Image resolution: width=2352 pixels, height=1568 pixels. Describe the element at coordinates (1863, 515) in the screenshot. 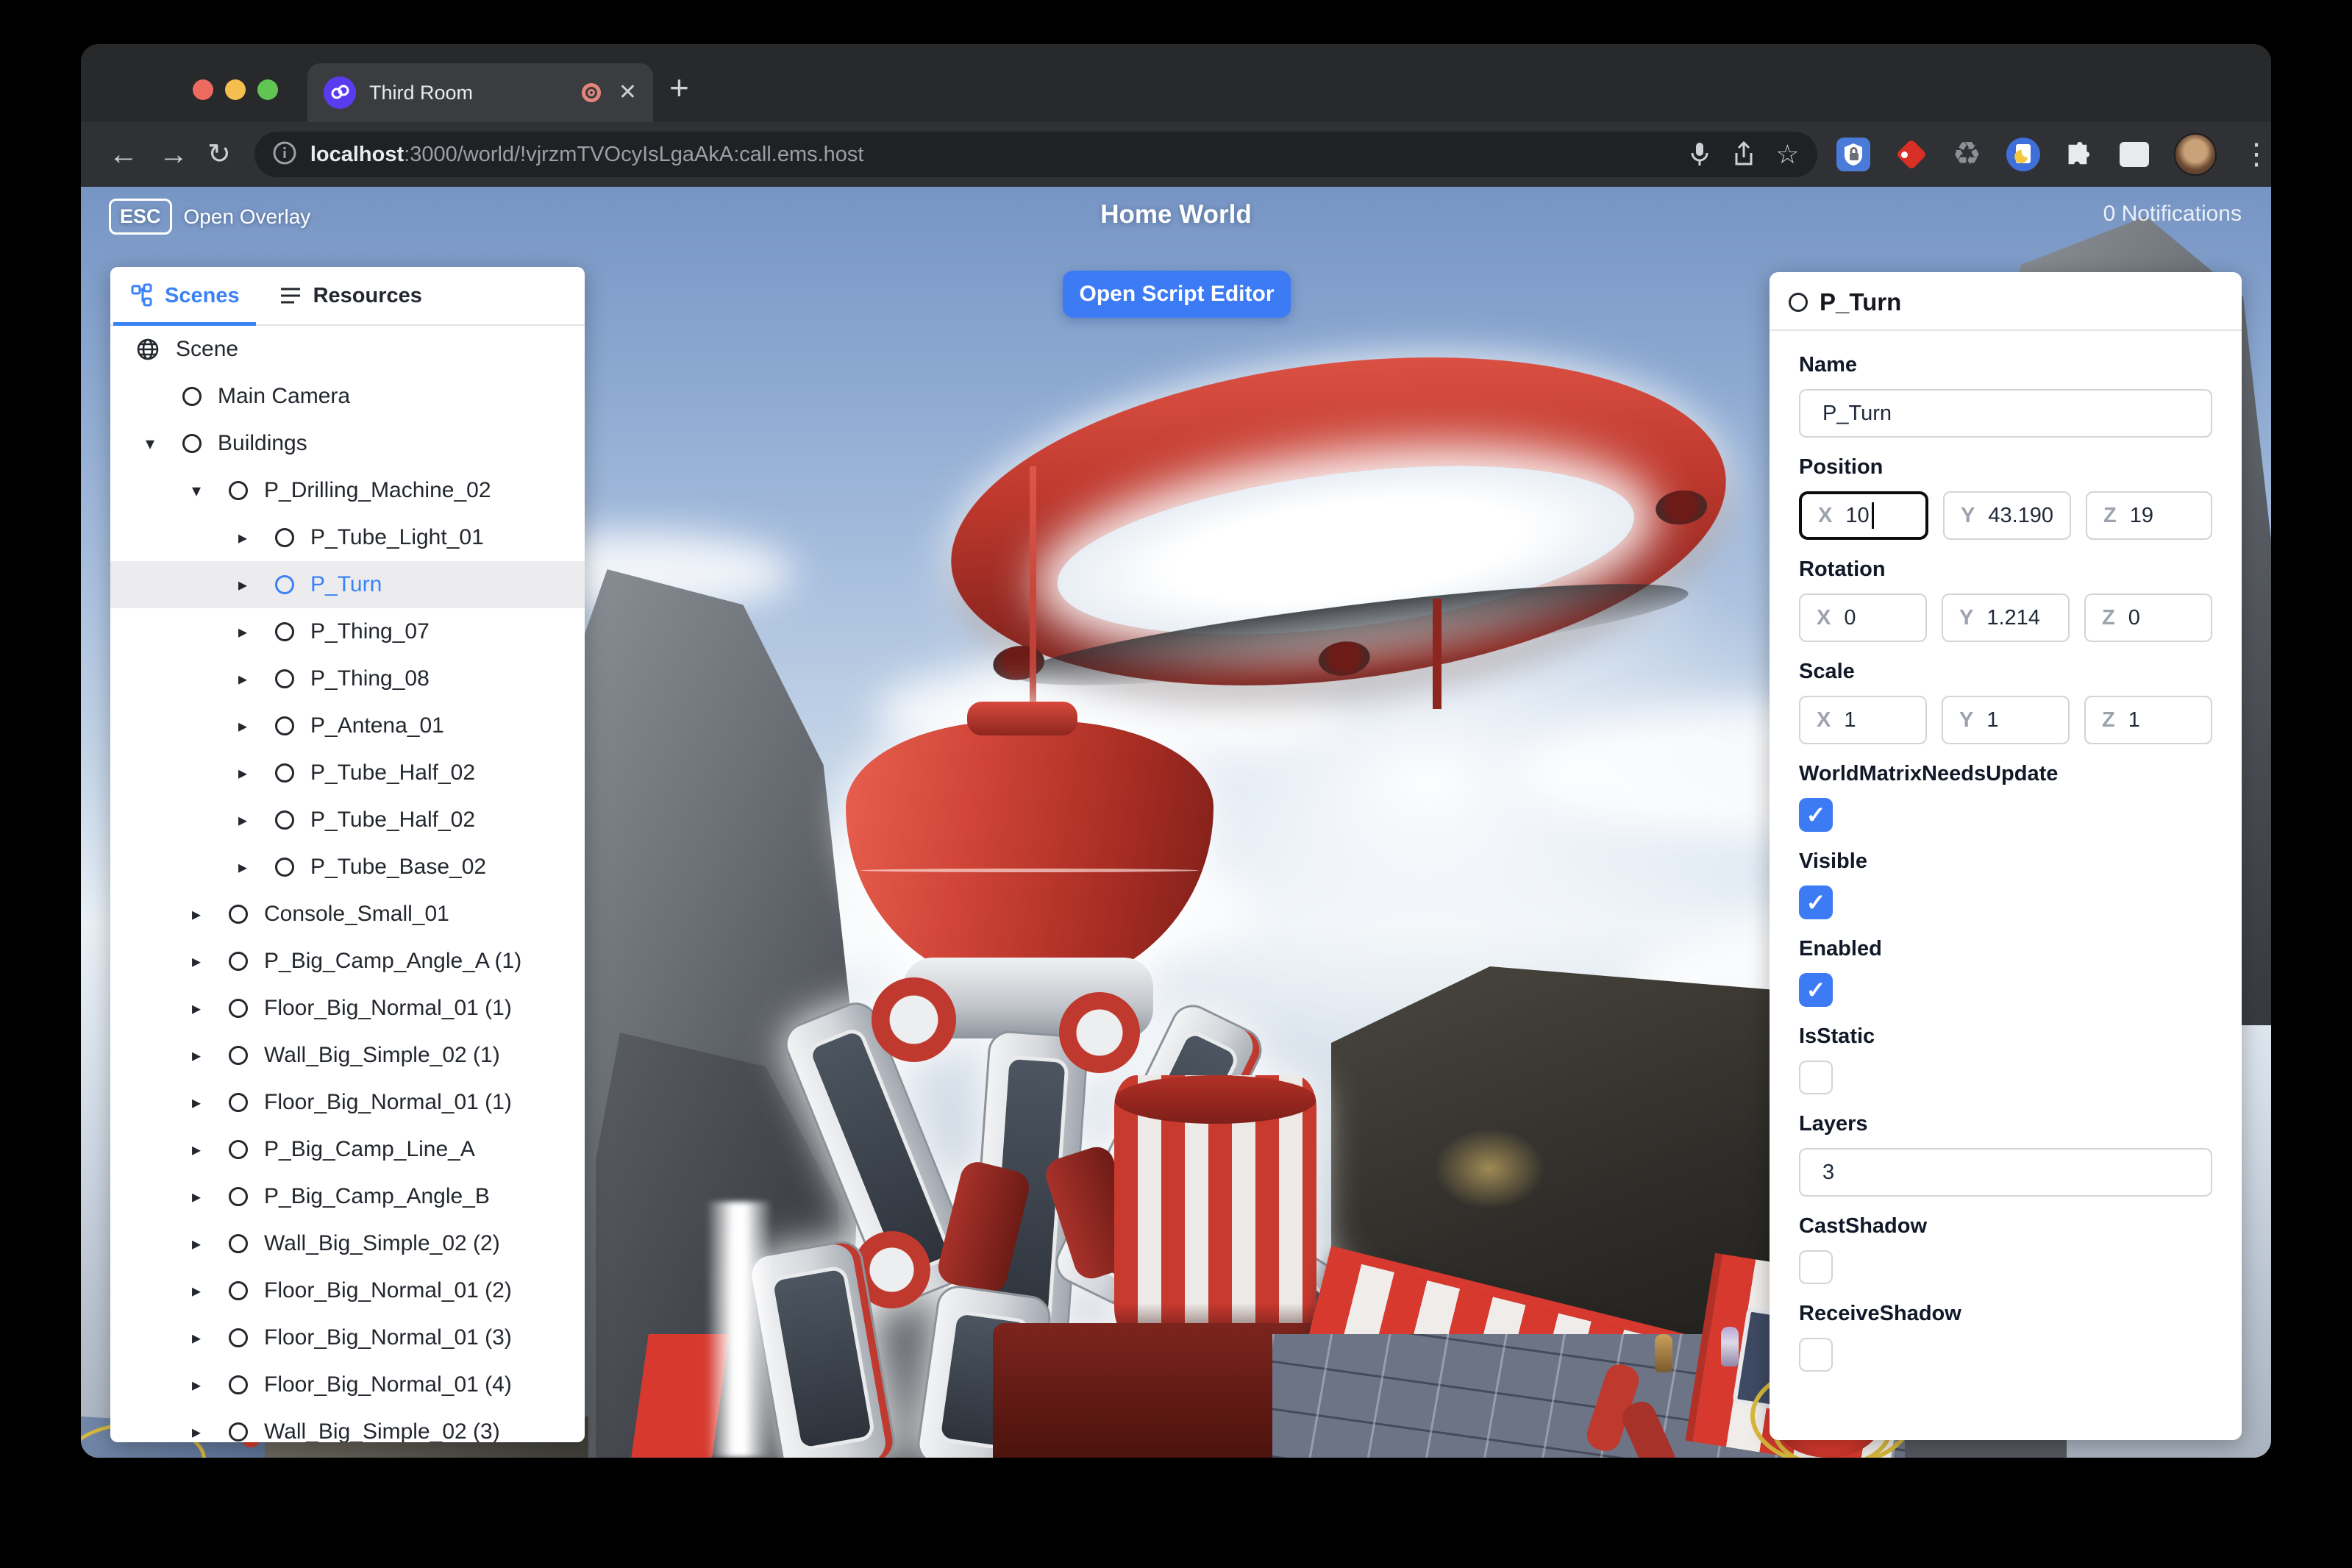

I see `position-x-input: X 10` at that location.